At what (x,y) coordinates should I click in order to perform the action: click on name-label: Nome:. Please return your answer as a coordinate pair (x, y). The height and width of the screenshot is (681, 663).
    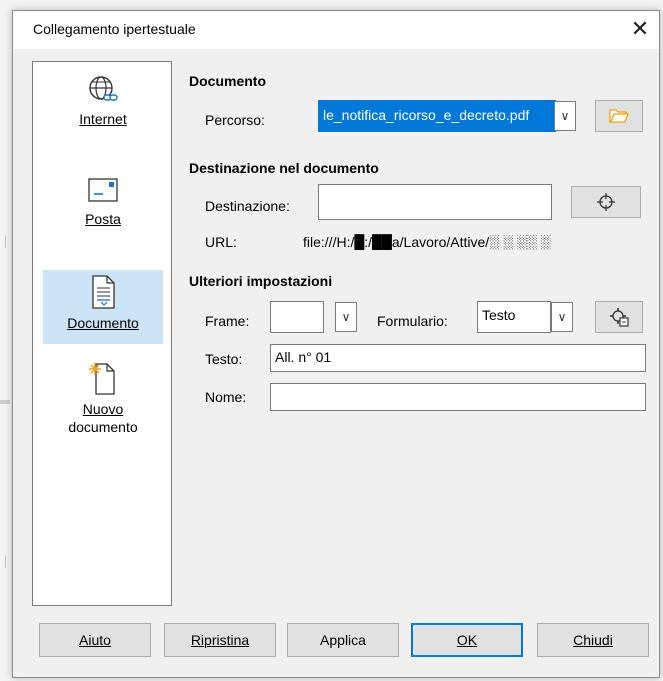
    Looking at the image, I should click on (226, 397).